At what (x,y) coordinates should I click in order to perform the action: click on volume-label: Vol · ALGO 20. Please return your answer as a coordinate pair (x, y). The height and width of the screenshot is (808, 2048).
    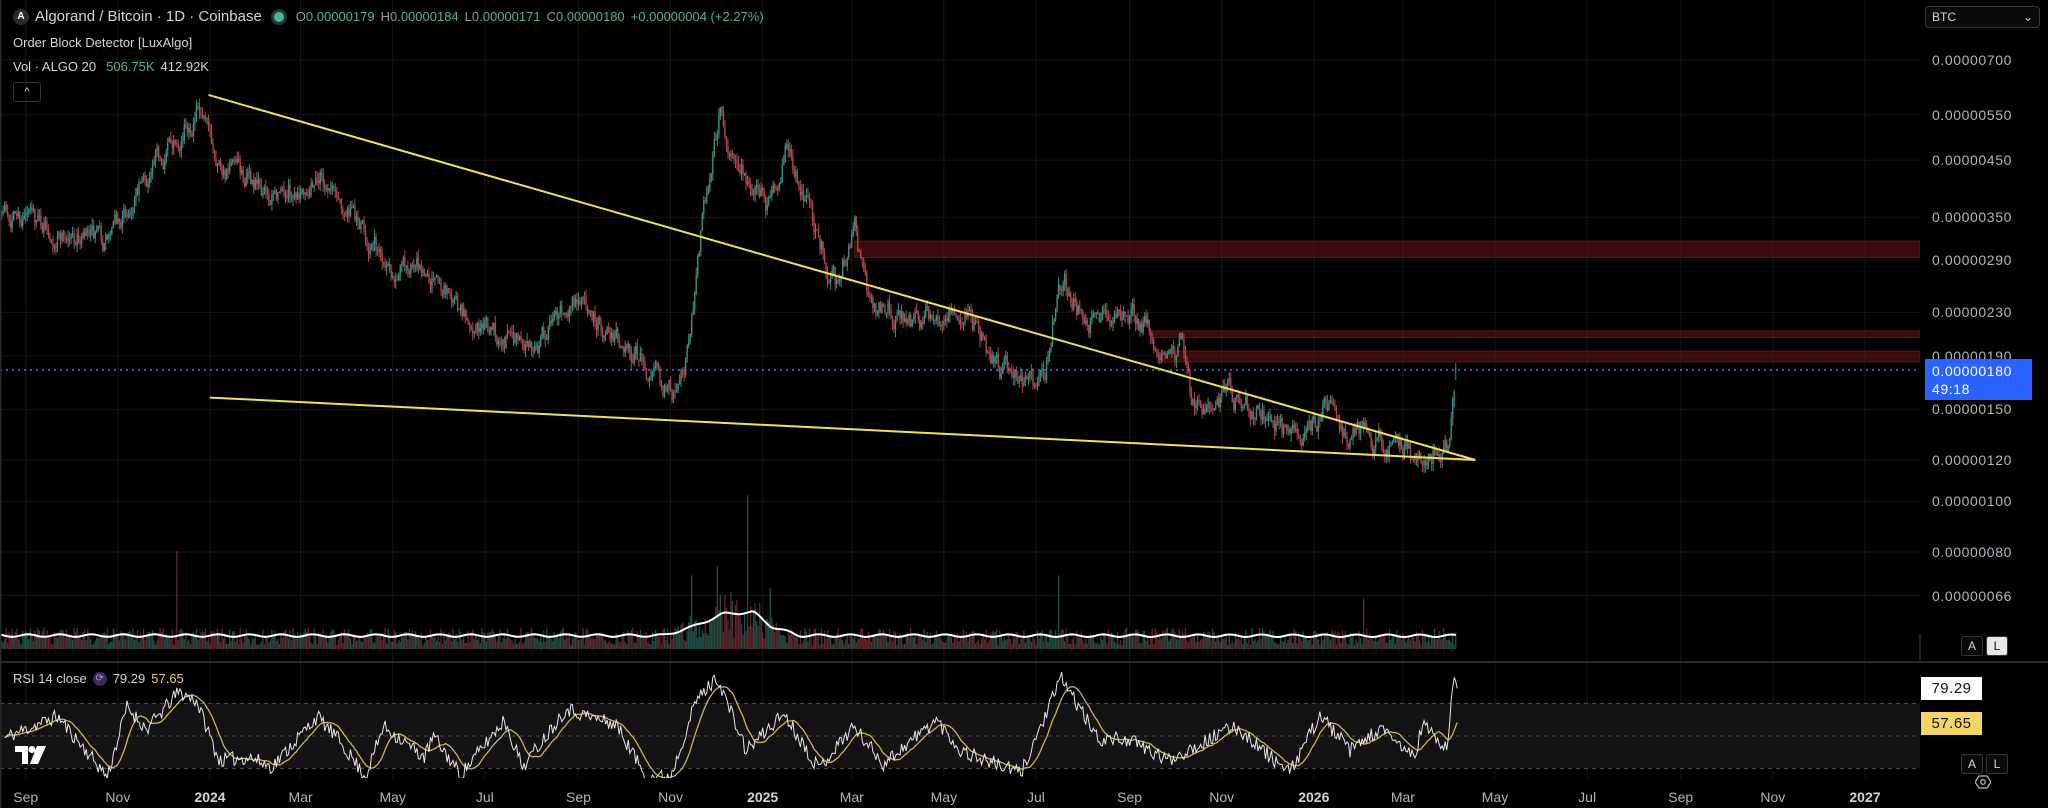
    Looking at the image, I should click on (55, 66).